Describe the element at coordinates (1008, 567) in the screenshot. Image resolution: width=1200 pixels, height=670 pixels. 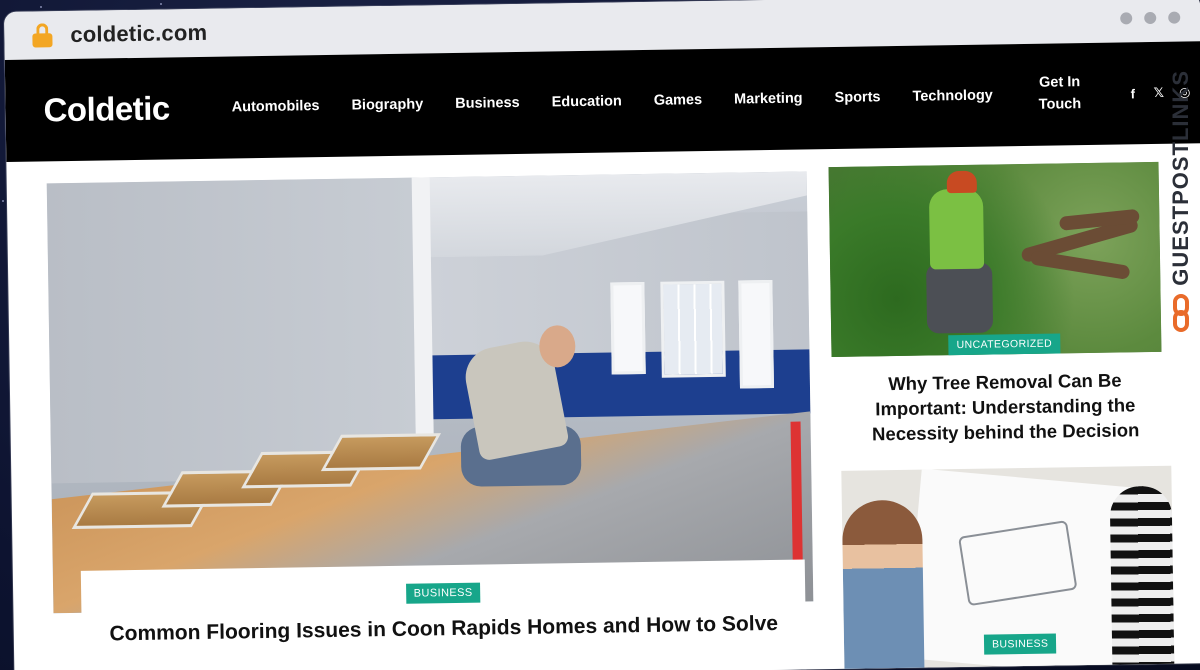
I see `side-post-image-drafting: BUSINESS` at that location.